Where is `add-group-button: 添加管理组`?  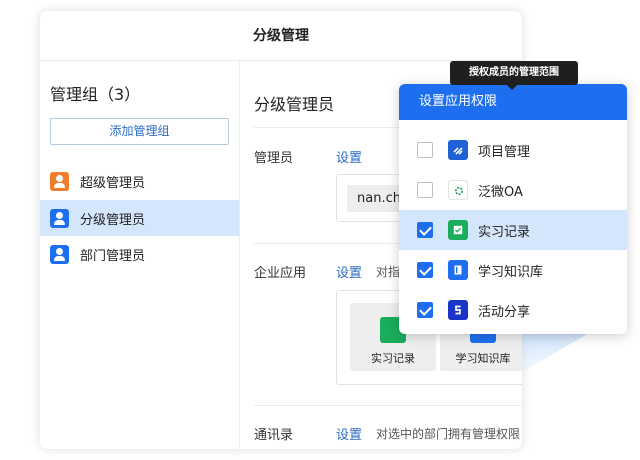
add-group-button: 添加管理组 is located at coordinates (139, 131).